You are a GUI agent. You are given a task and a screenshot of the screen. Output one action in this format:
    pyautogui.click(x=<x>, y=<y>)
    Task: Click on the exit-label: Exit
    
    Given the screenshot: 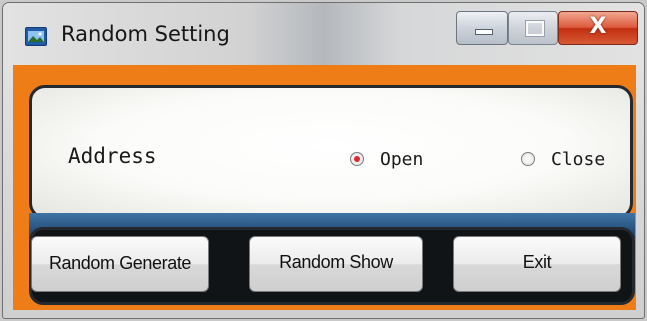 What is the action you would take?
    pyautogui.click(x=537, y=262)
    